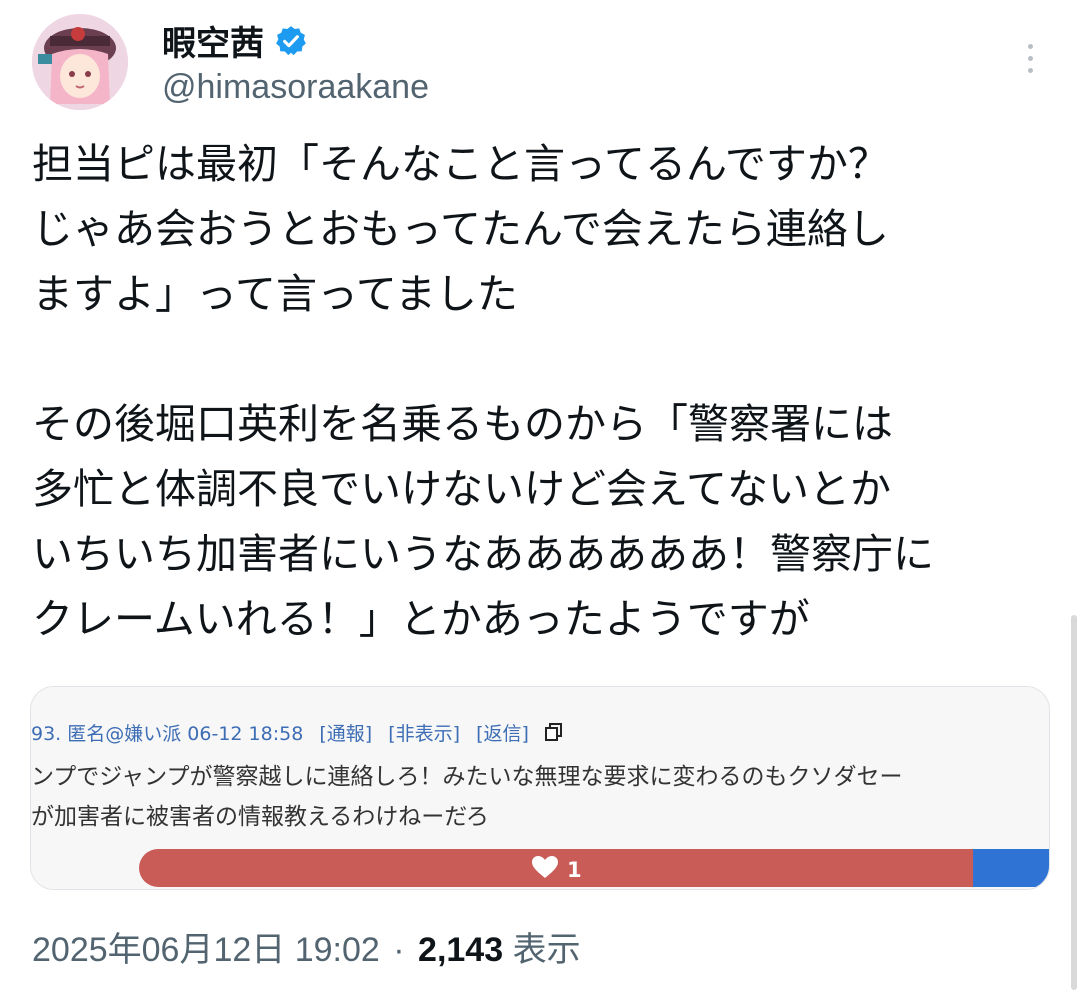 This screenshot has height=990, width=1080. What do you see at coordinates (460, 164) in the screenshot?
I see `tweet-line: 担当ピは最初「そんなこと言ってるんですか？` at bounding box center [460, 164].